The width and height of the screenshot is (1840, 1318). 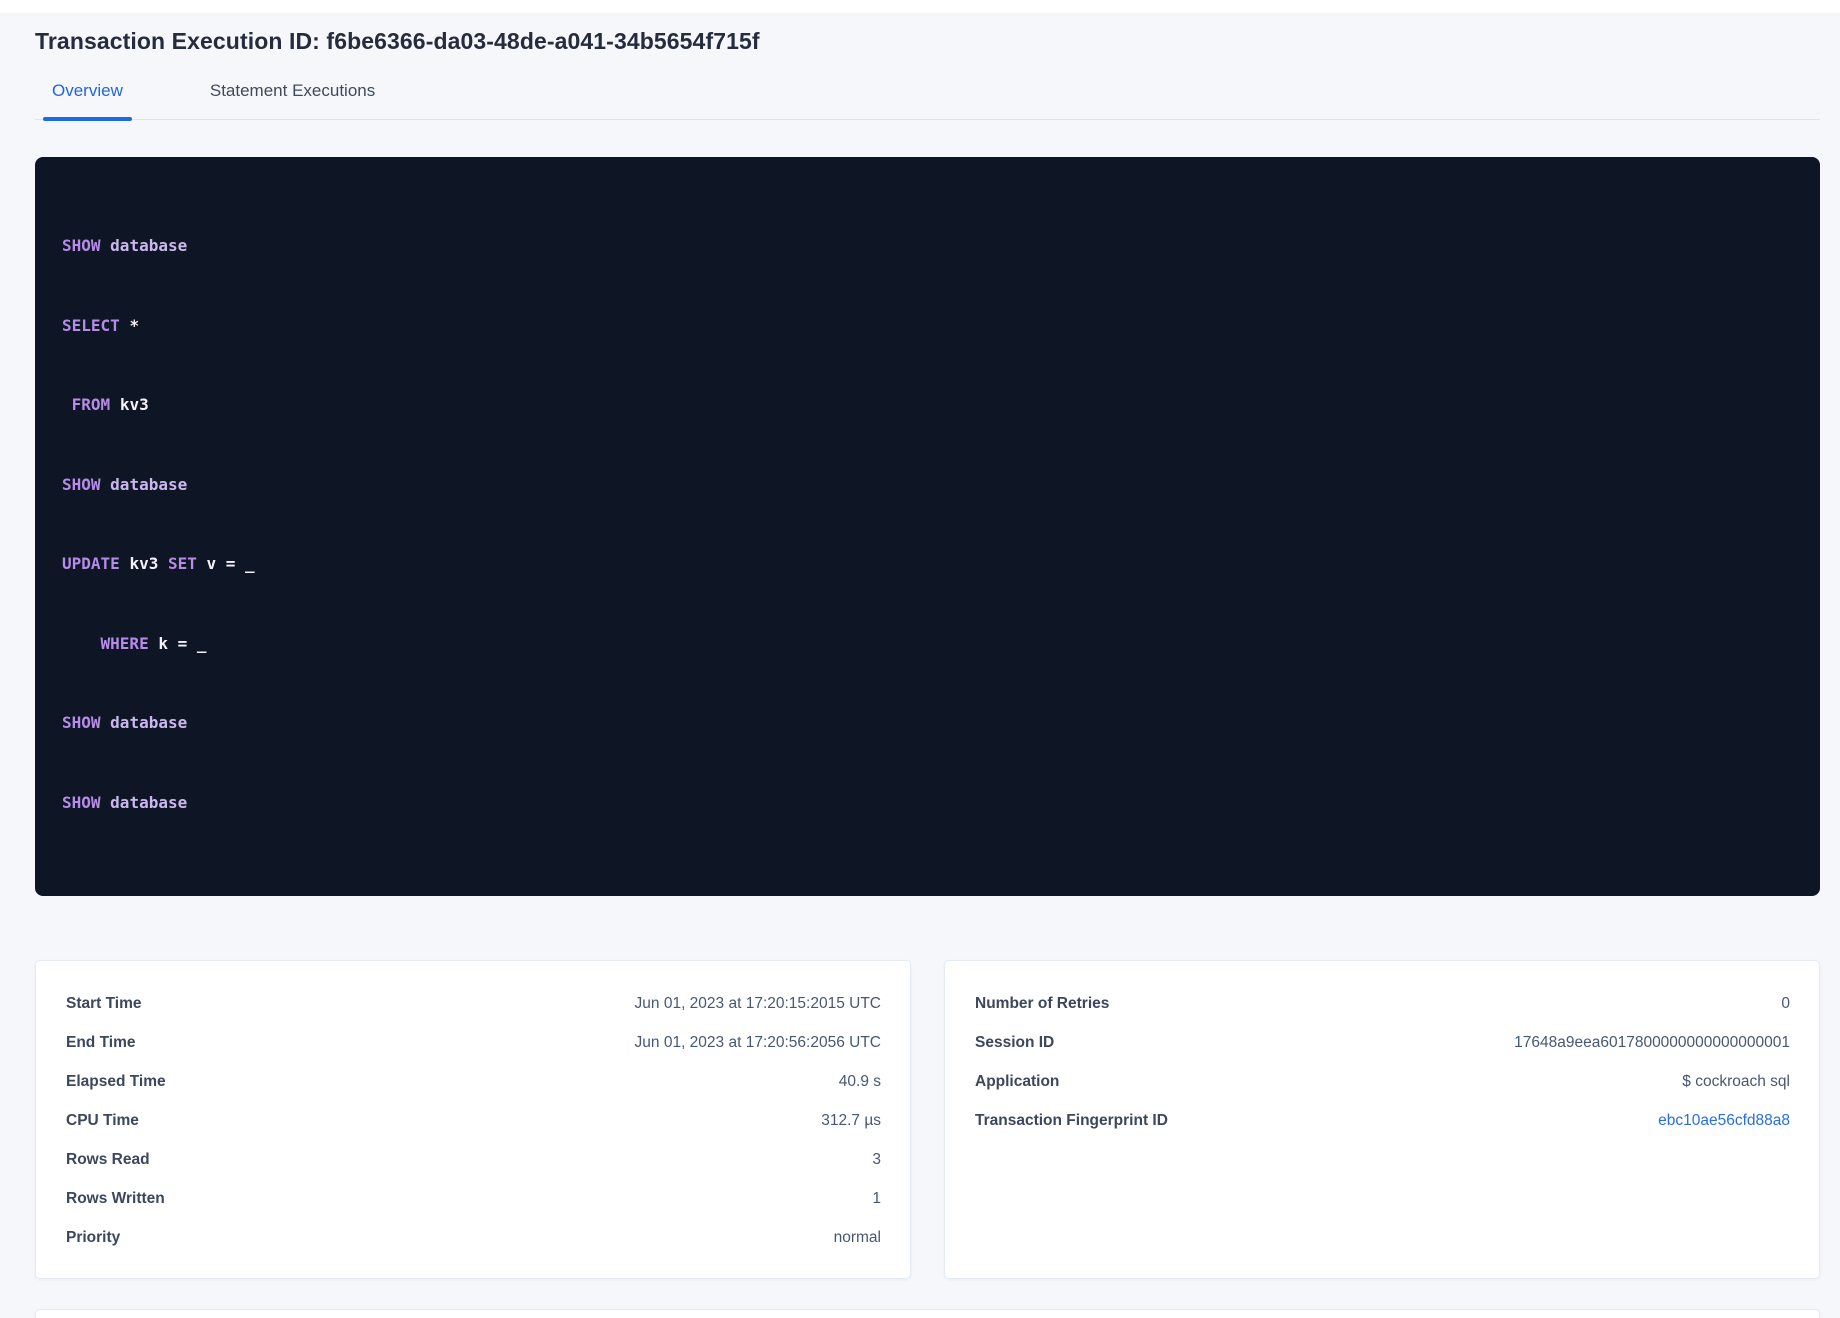 What do you see at coordinates (93, 1237) in the screenshot?
I see `row-label: Priority` at bounding box center [93, 1237].